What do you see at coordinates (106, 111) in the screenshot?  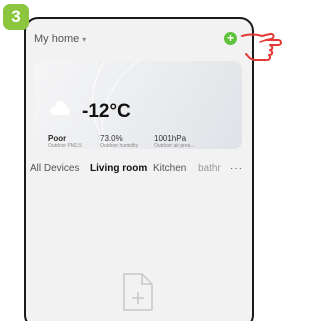 I see `temperature: -12°C` at bounding box center [106, 111].